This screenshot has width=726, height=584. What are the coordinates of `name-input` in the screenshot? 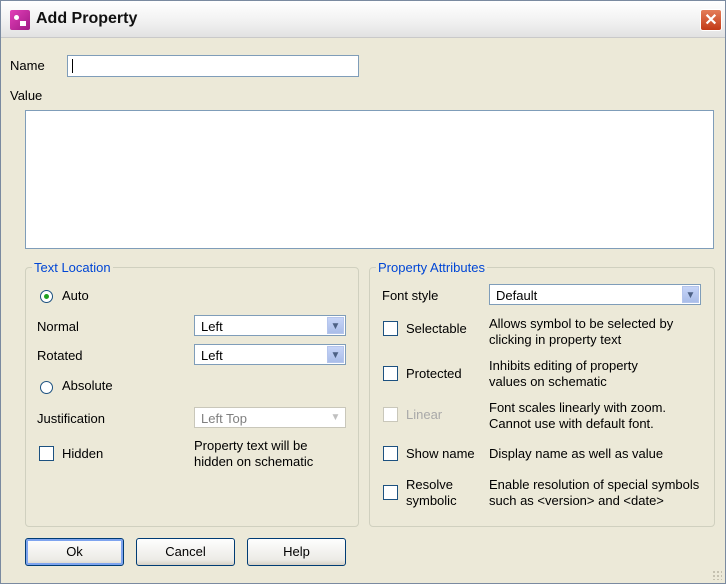 It's located at (213, 66).